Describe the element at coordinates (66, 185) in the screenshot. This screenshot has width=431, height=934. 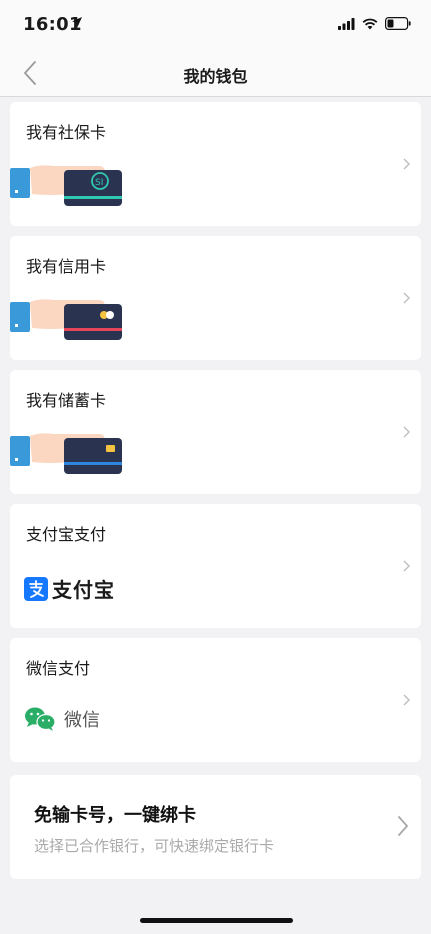
I see `social-card-hand-illustration: SI` at that location.